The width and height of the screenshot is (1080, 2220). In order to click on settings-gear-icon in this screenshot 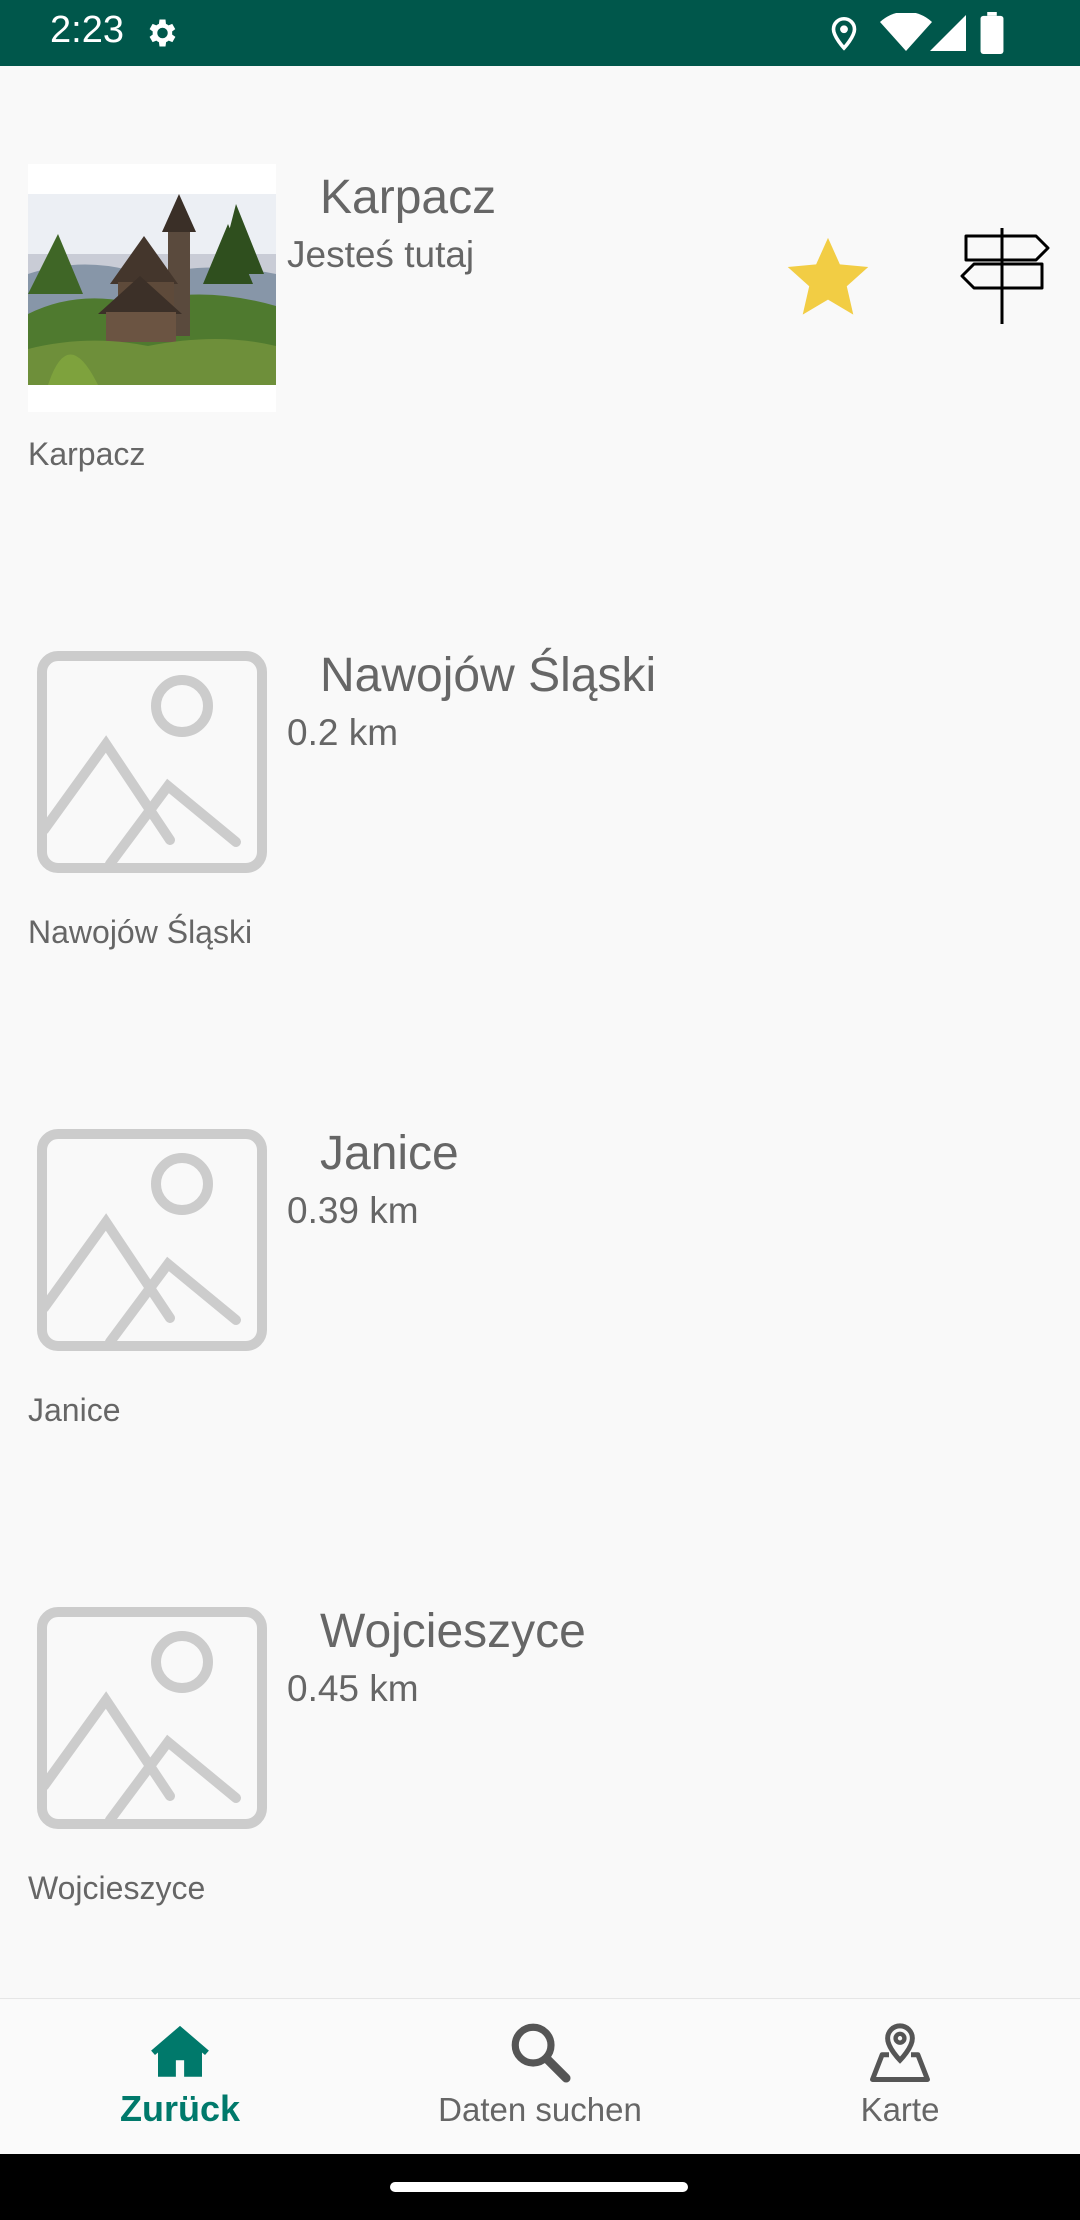, I will do `click(162, 33)`.